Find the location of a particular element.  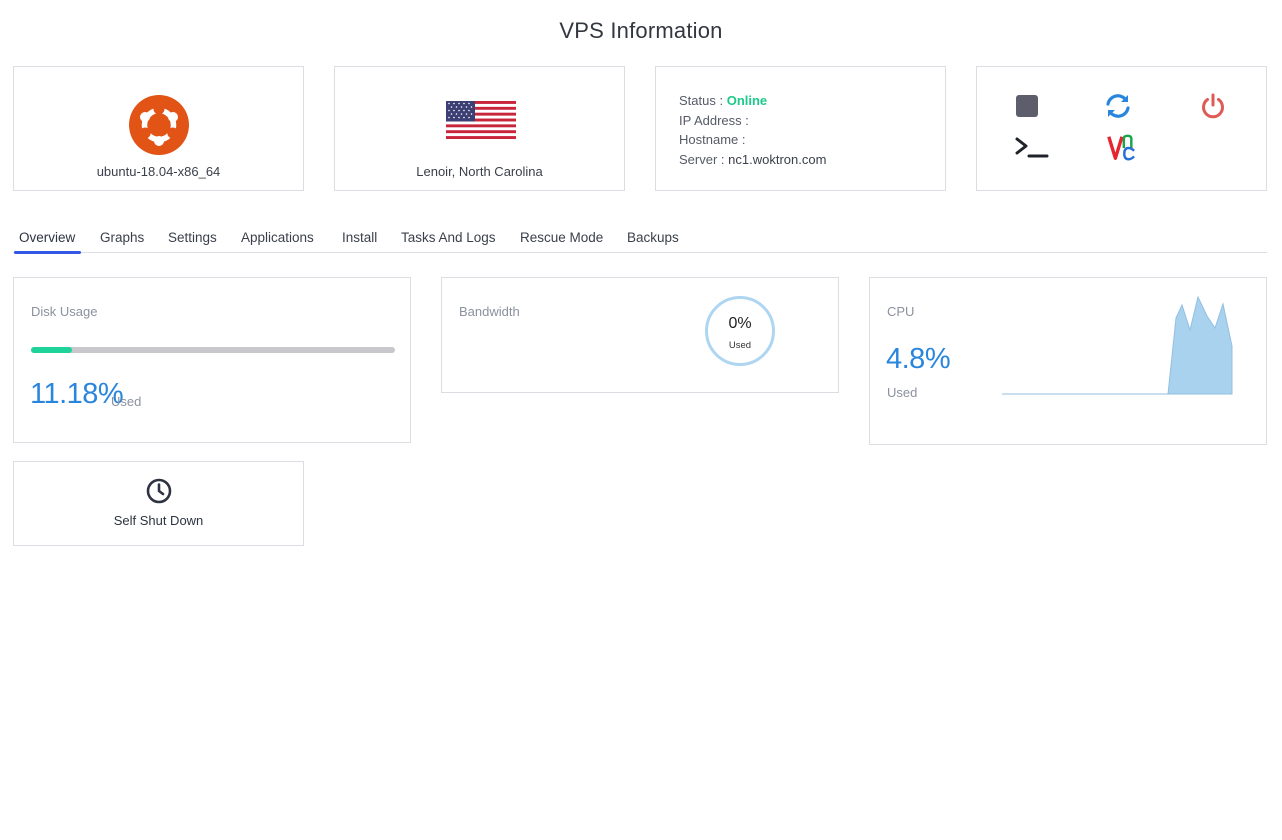

ip-label: IP Address : is located at coordinates (714, 120).